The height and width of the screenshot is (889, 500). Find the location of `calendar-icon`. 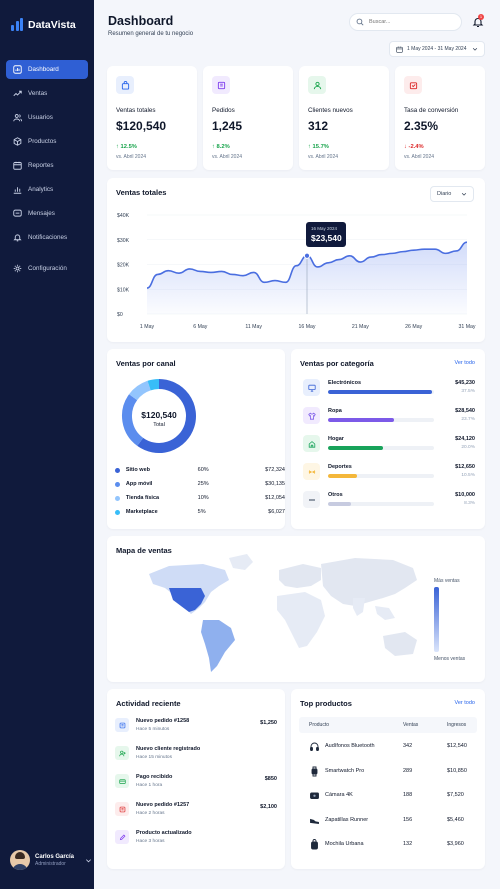

calendar-icon is located at coordinates (17, 165).